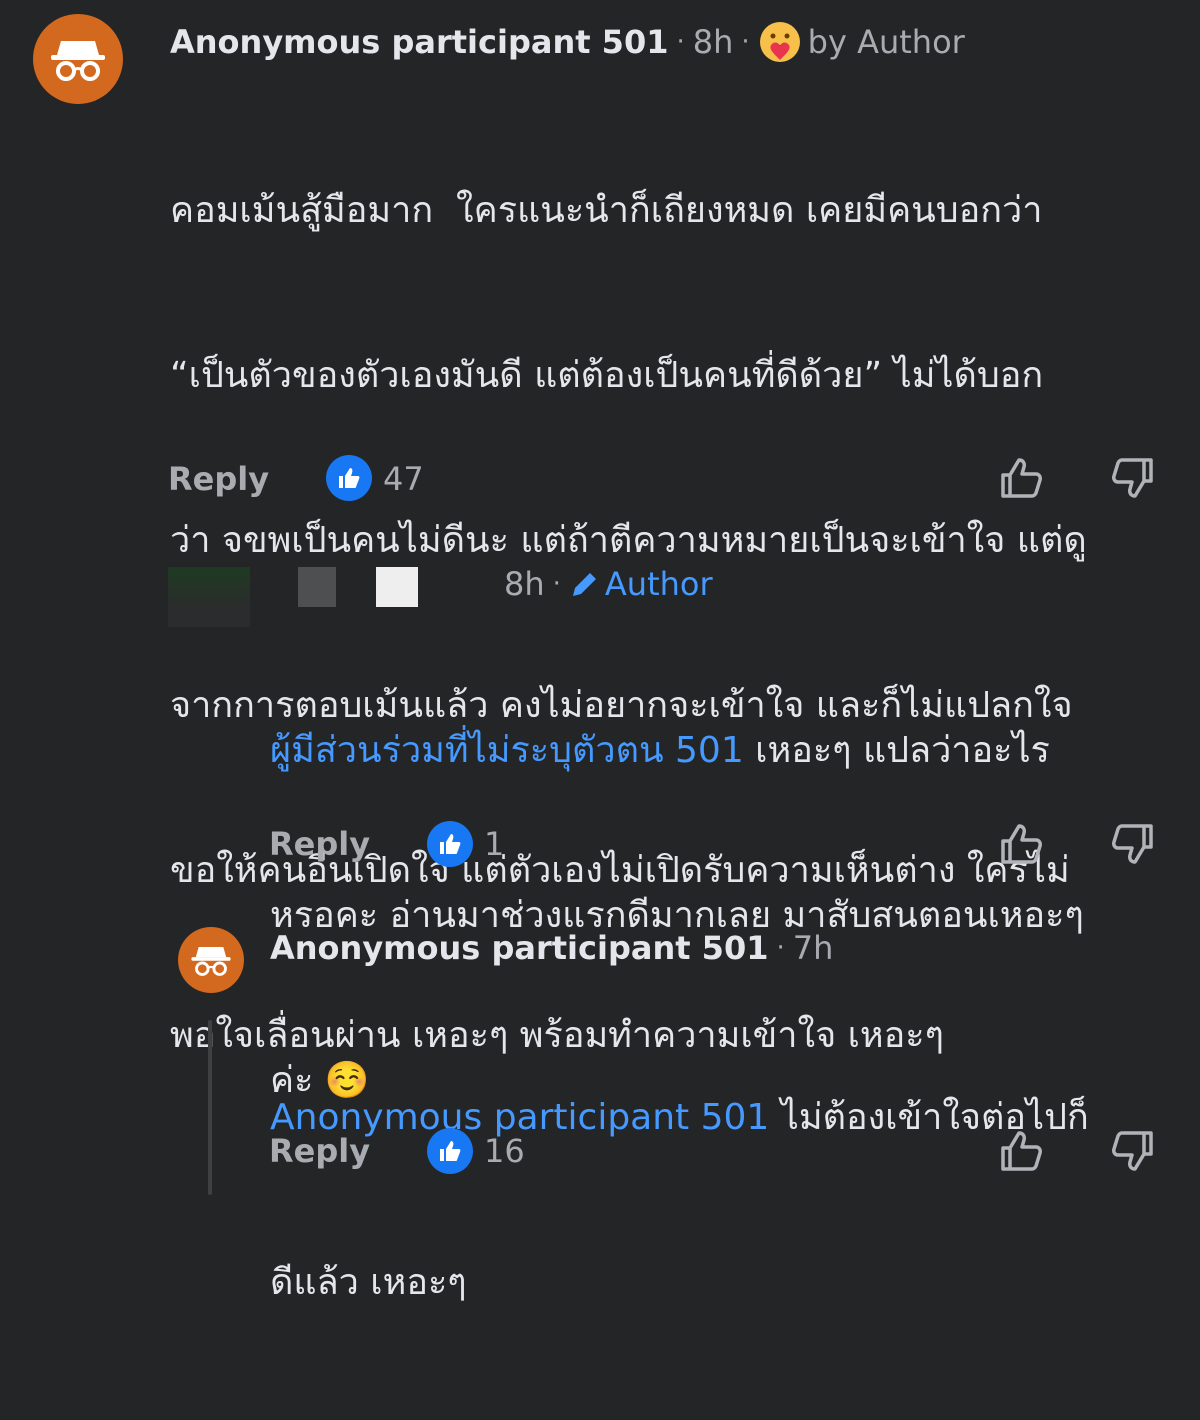 Image resolution: width=1200 pixels, height=1420 pixels. I want to click on comment-text: เหอะๆ แปลว่าอะไร, so click(896, 750).